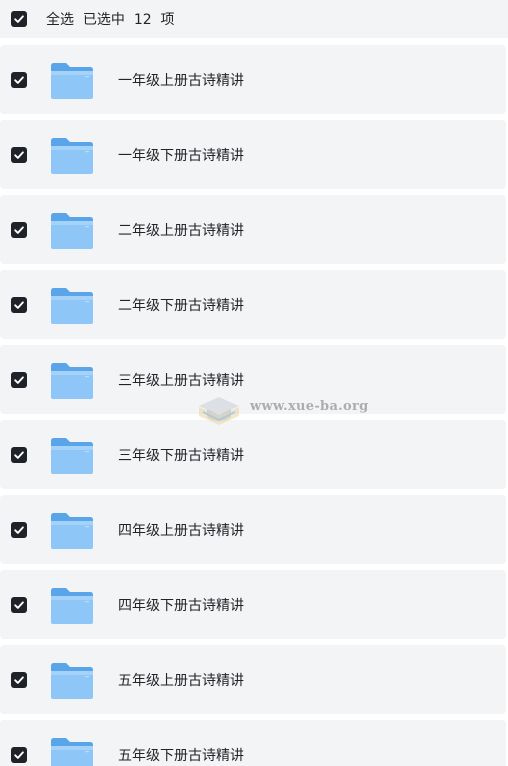  What do you see at coordinates (253, 454) in the screenshot?
I see `folder-row: 三年级下册古诗精讲` at bounding box center [253, 454].